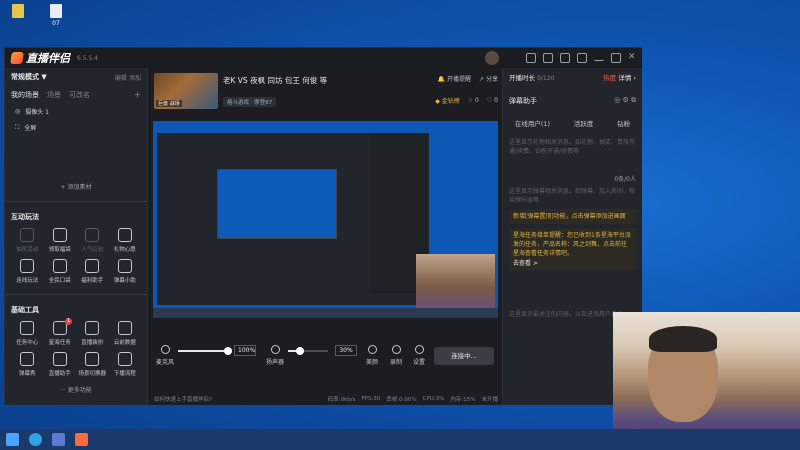 The width and height of the screenshot is (800, 450). I want to click on tool-star-task: 1 星海任务, so click(60, 332).